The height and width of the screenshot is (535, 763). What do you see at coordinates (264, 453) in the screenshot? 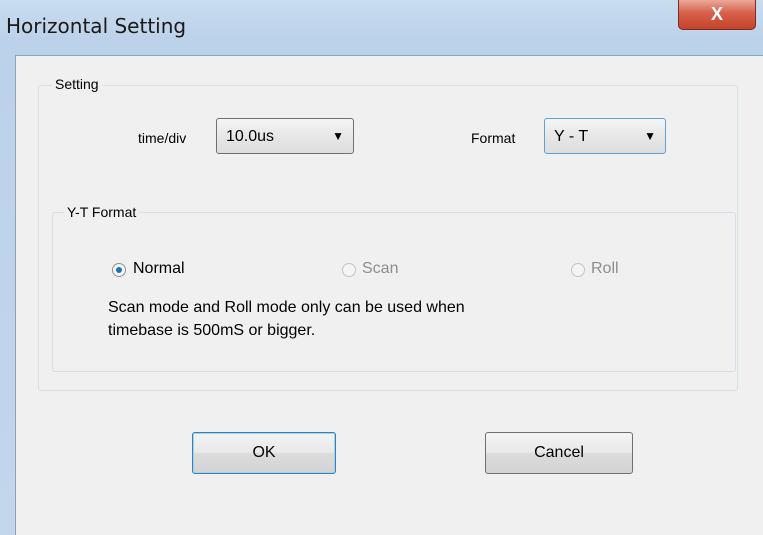
I see `ok-button: OK` at bounding box center [264, 453].